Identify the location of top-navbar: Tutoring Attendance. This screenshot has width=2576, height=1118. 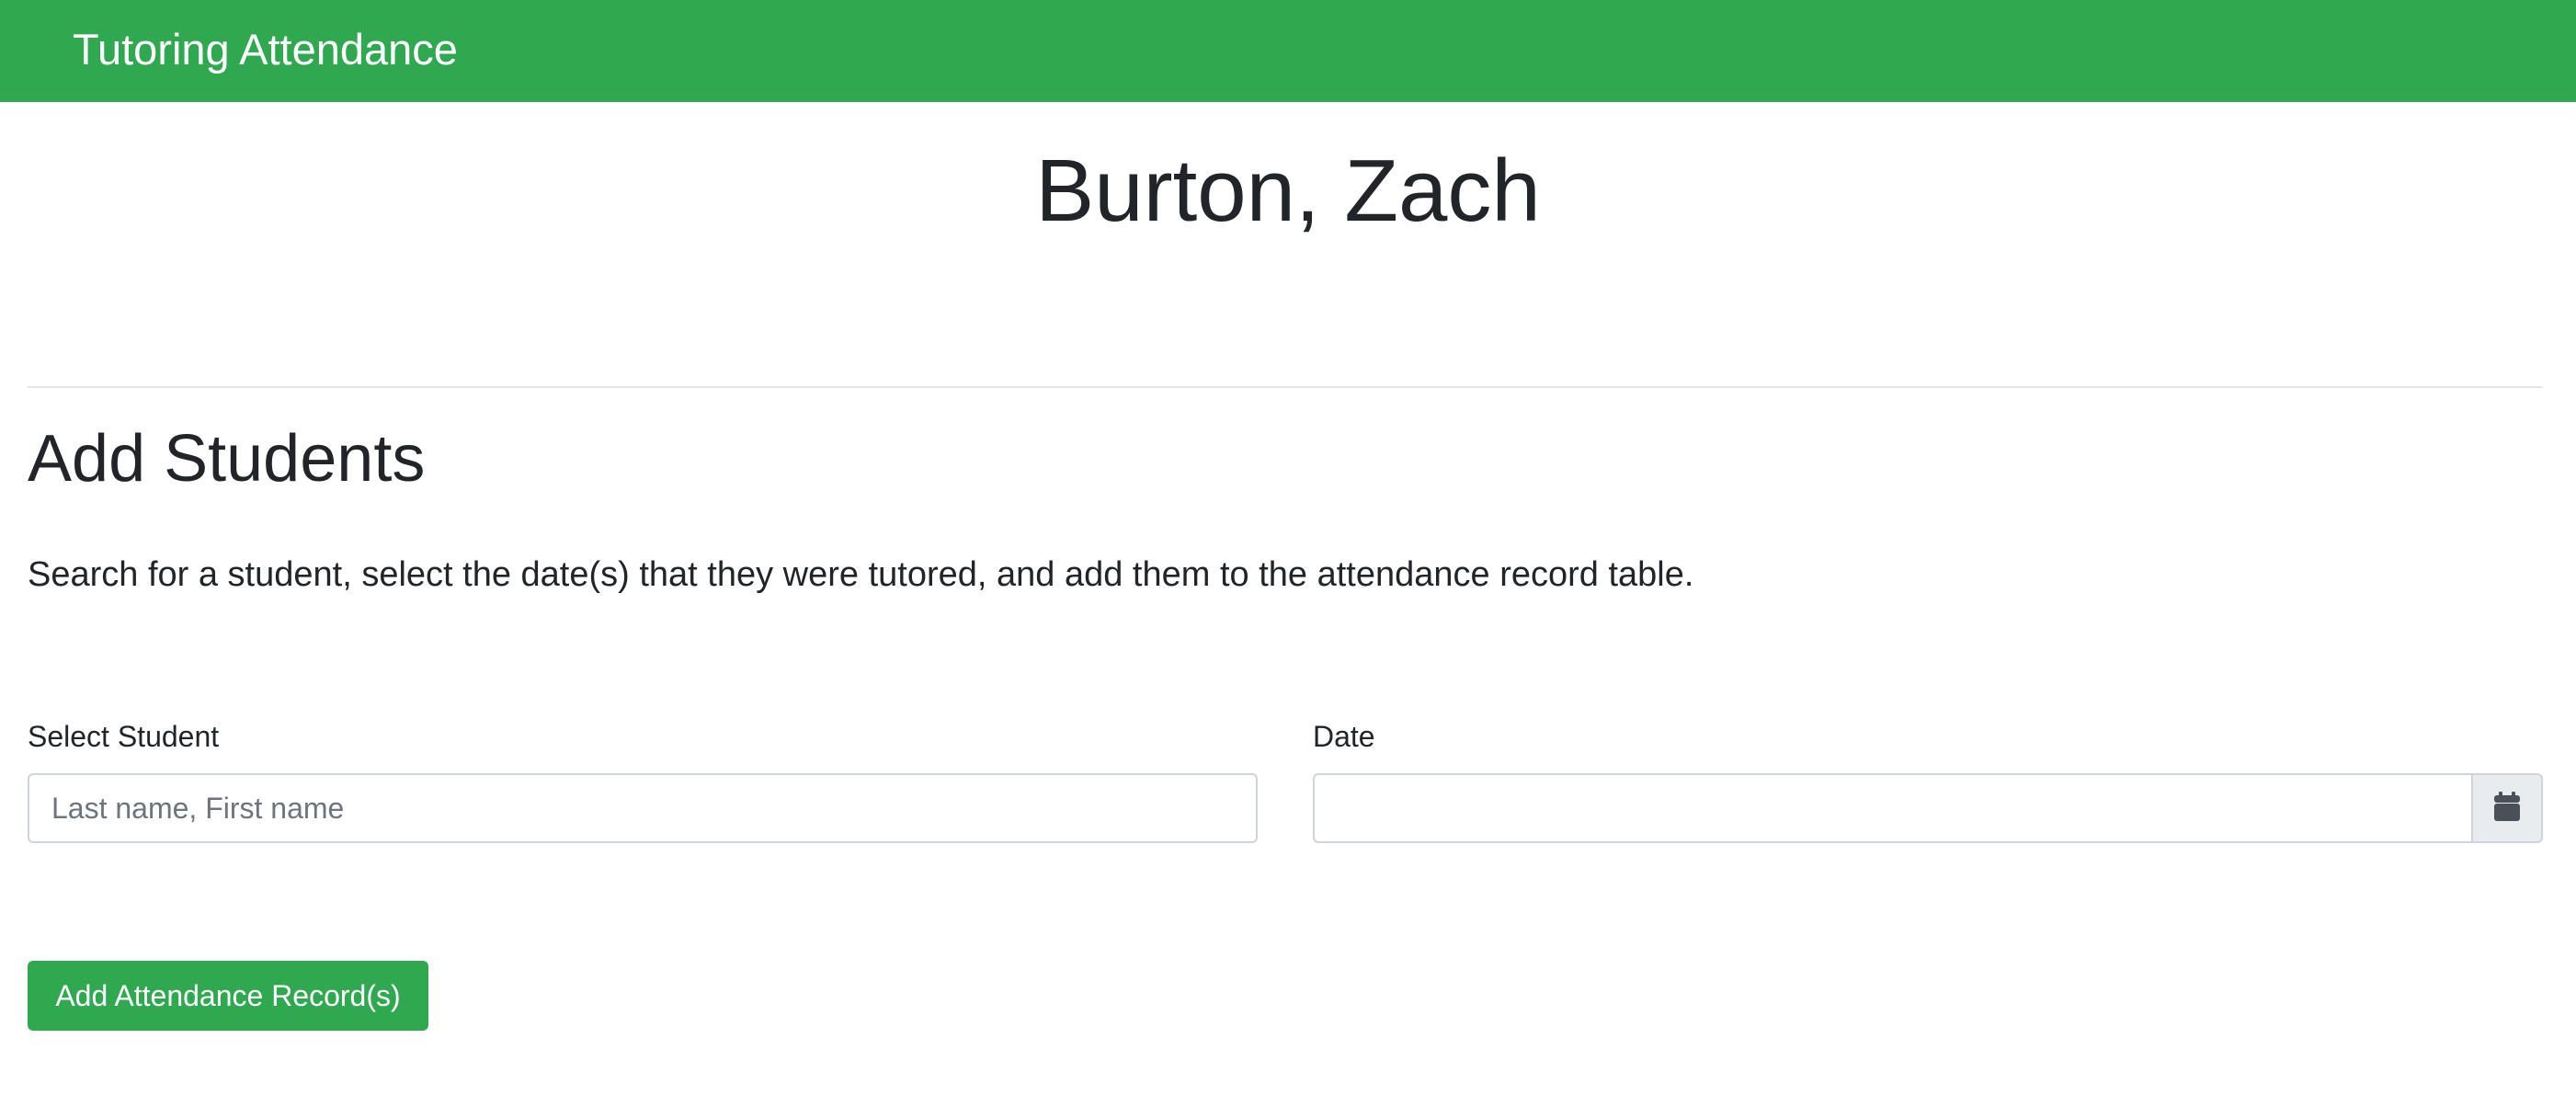
(1288, 51).